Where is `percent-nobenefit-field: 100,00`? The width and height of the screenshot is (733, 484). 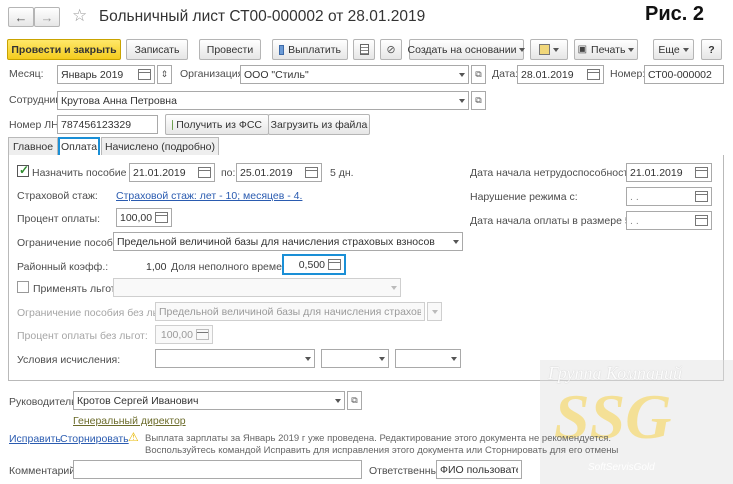 percent-nobenefit-field: 100,00 is located at coordinates (184, 334).